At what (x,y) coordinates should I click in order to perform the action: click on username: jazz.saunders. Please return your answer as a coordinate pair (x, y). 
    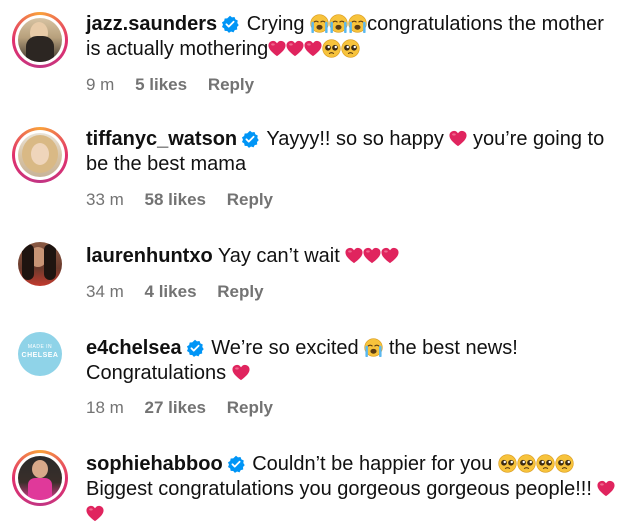
    Looking at the image, I should click on (151, 24).